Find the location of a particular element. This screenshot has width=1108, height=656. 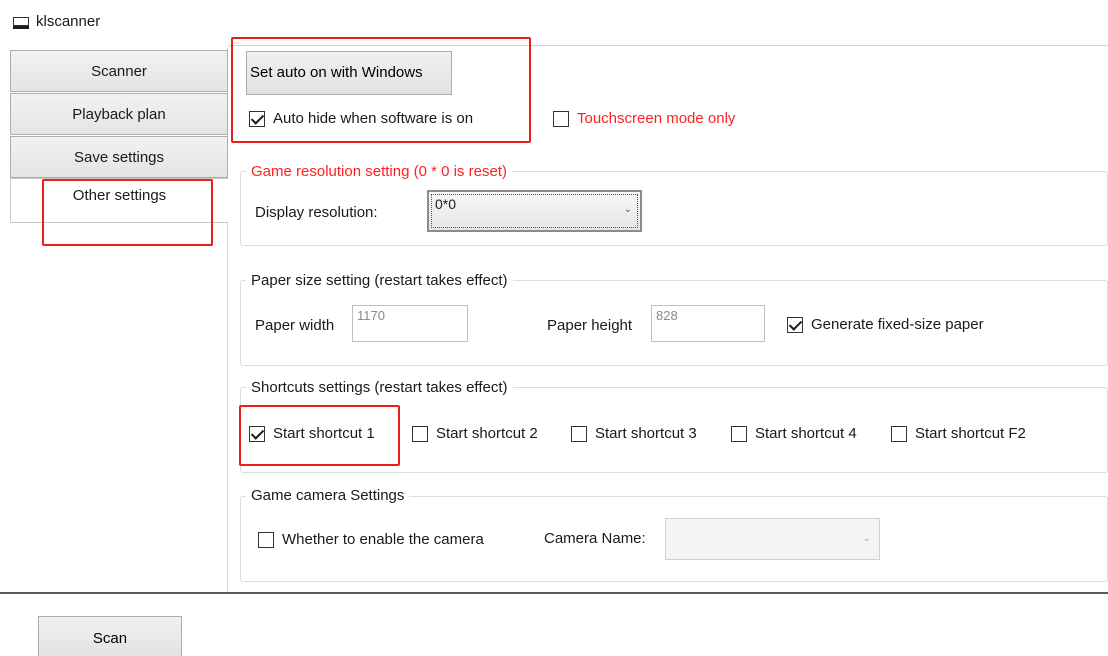

start-shortcut-4-checkbox: Start shortcut 4 is located at coordinates (794, 433).